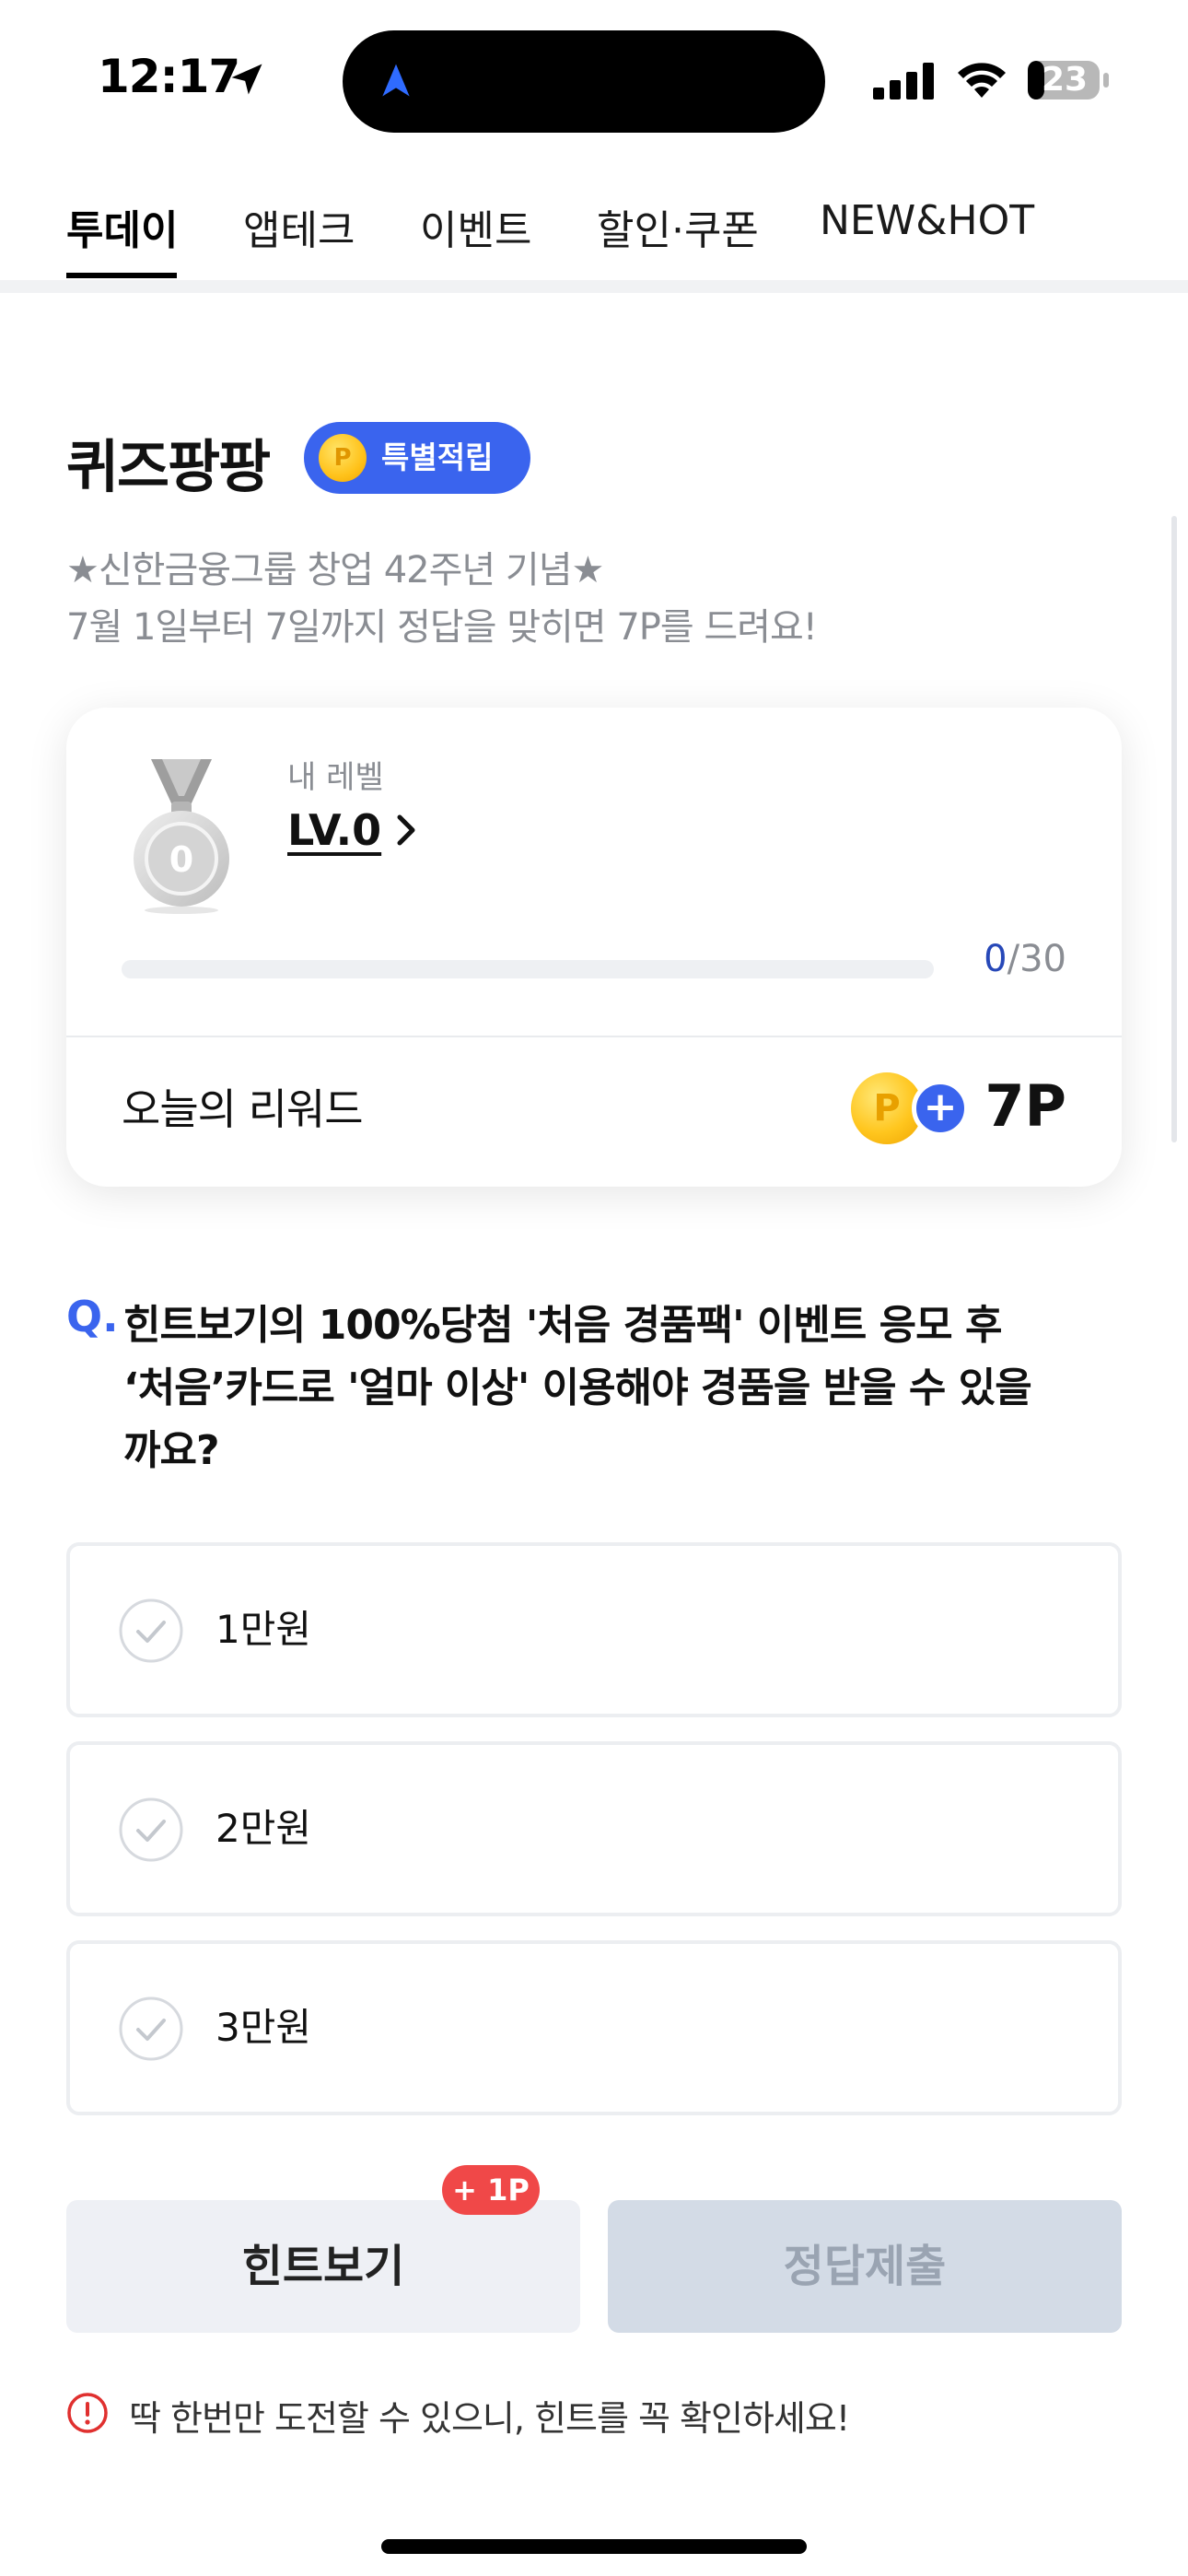  What do you see at coordinates (594, 1629) in the screenshot?
I see `answer-option-1: 1만원` at bounding box center [594, 1629].